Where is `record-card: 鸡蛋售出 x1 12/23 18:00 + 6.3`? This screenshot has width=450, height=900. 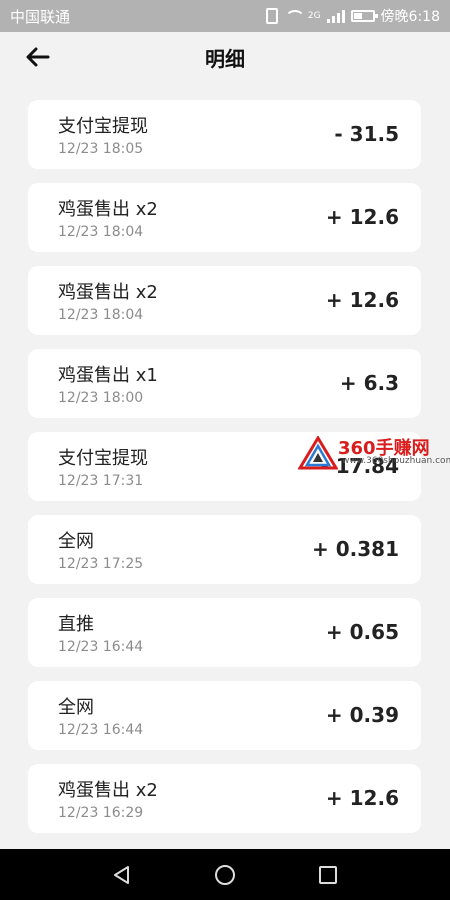 record-card: 鸡蛋售出 x1 12/23 18:00 + 6.3 is located at coordinates (224, 383).